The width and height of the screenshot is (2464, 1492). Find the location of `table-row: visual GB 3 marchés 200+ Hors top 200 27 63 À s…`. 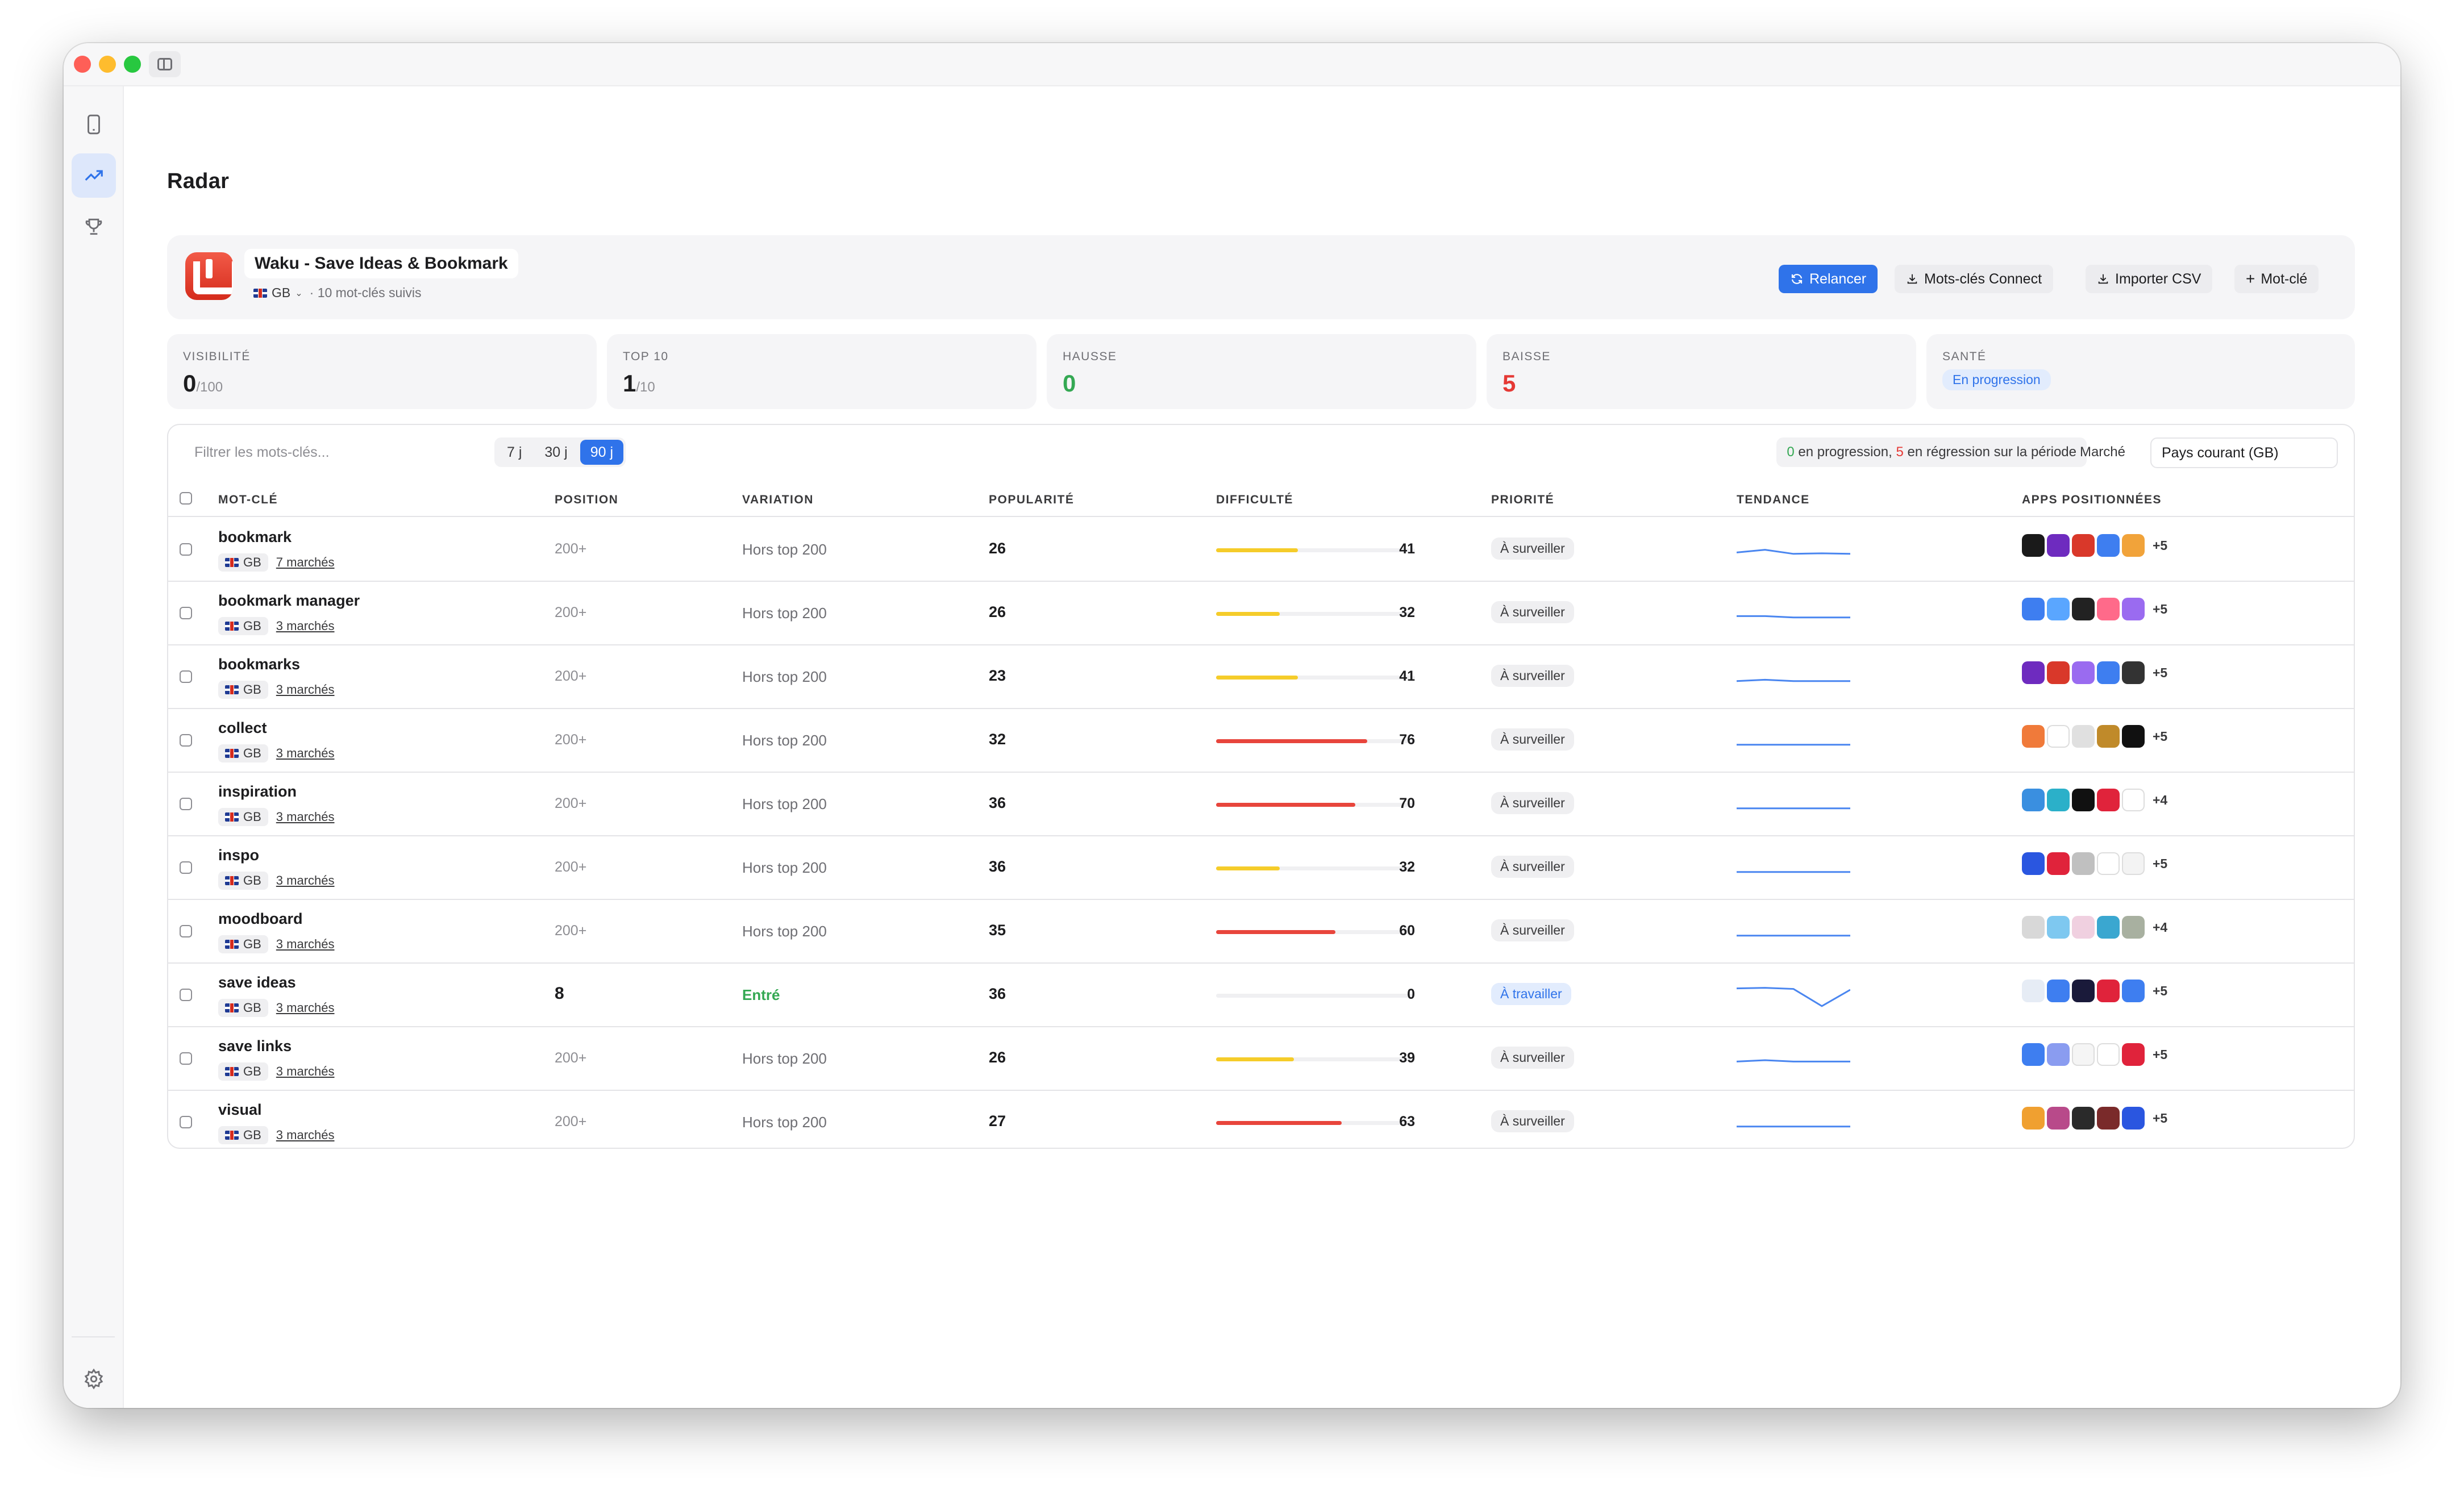

table-row: visual GB 3 marchés 200+ Hors top 200 27 63 À s… is located at coordinates (1261, 1119).